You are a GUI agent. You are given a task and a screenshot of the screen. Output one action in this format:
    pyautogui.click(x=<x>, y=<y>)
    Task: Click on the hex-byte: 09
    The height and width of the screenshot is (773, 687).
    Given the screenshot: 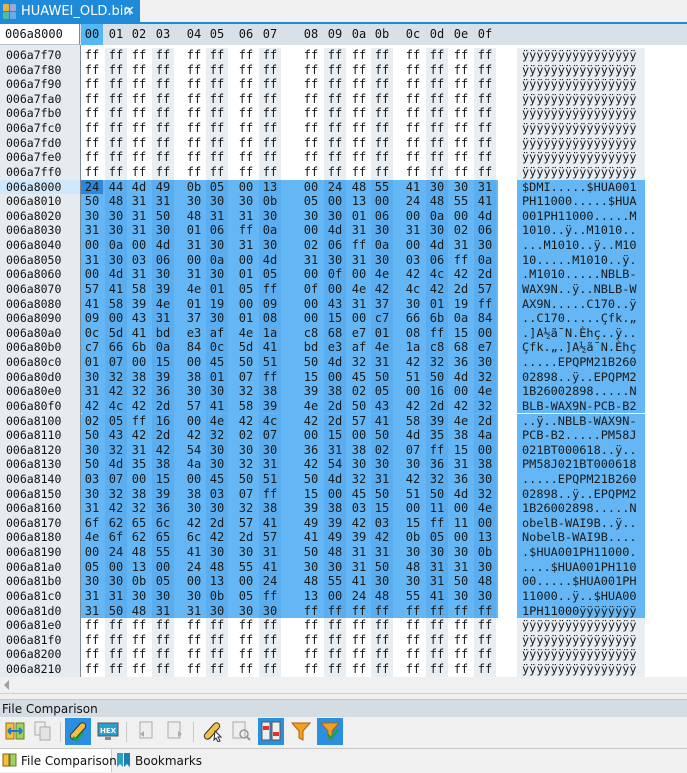 What is the action you would take?
    pyautogui.click(x=92, y=318)
    